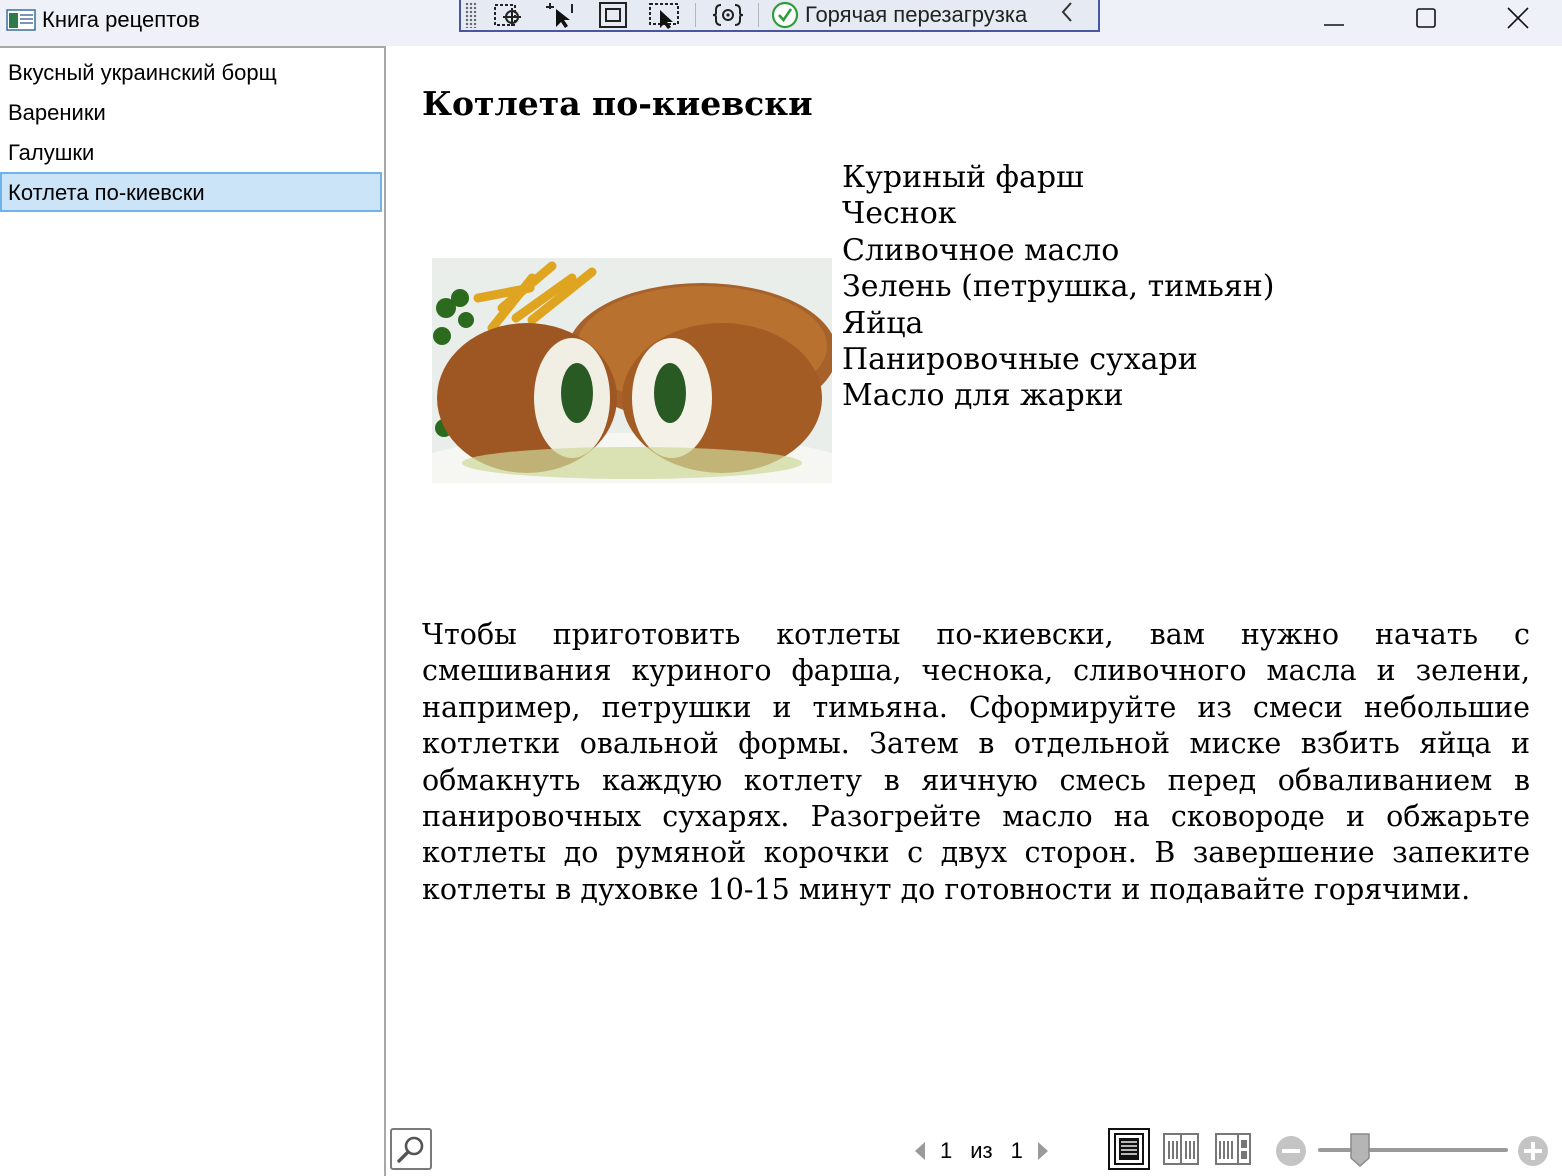 This screenshot has height=1176, width=1562. Describe the element at coordinates (191, 72) in the screenshot. I see `recipe-item-borscht: Вкусный украинский борщ` at that location.